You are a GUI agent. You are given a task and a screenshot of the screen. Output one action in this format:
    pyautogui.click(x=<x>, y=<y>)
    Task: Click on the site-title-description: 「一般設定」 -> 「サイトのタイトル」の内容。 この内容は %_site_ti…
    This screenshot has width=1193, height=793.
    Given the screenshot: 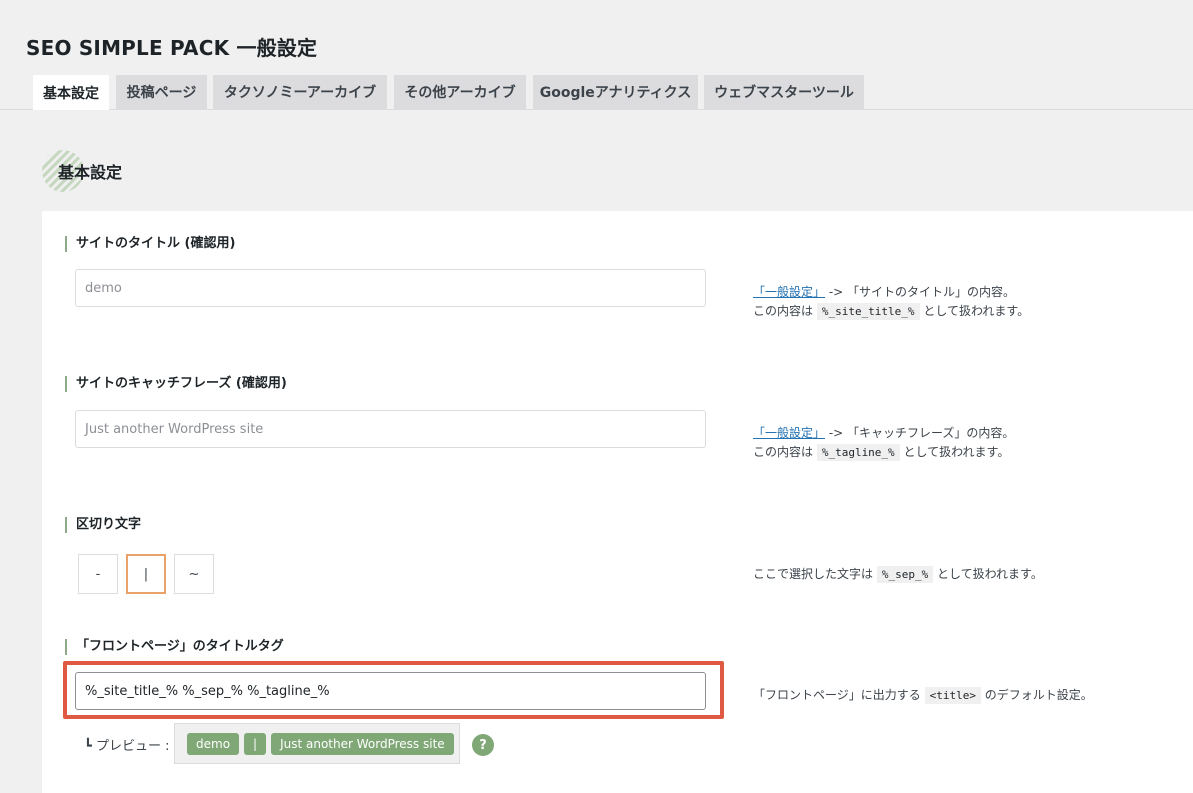 What is the action you would take?
    pyautogui.click(x=891, y=302)
    